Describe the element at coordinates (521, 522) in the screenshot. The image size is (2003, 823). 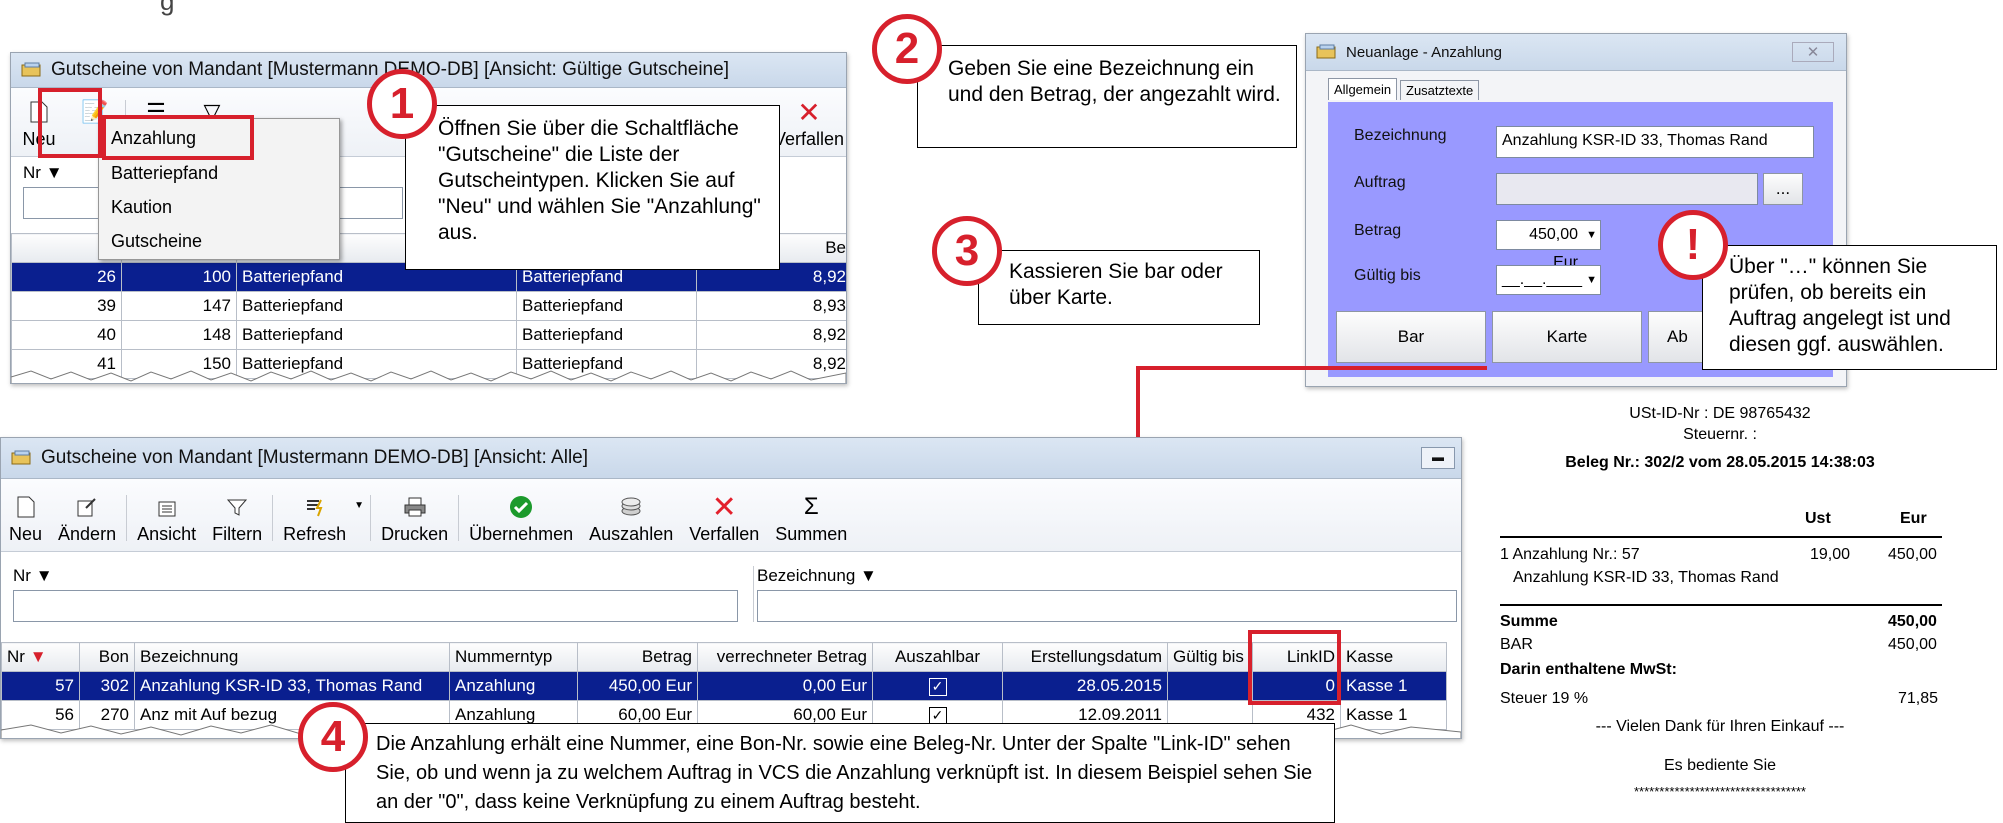
I see `toolbar-accept-button: Übernehmen` at that location.